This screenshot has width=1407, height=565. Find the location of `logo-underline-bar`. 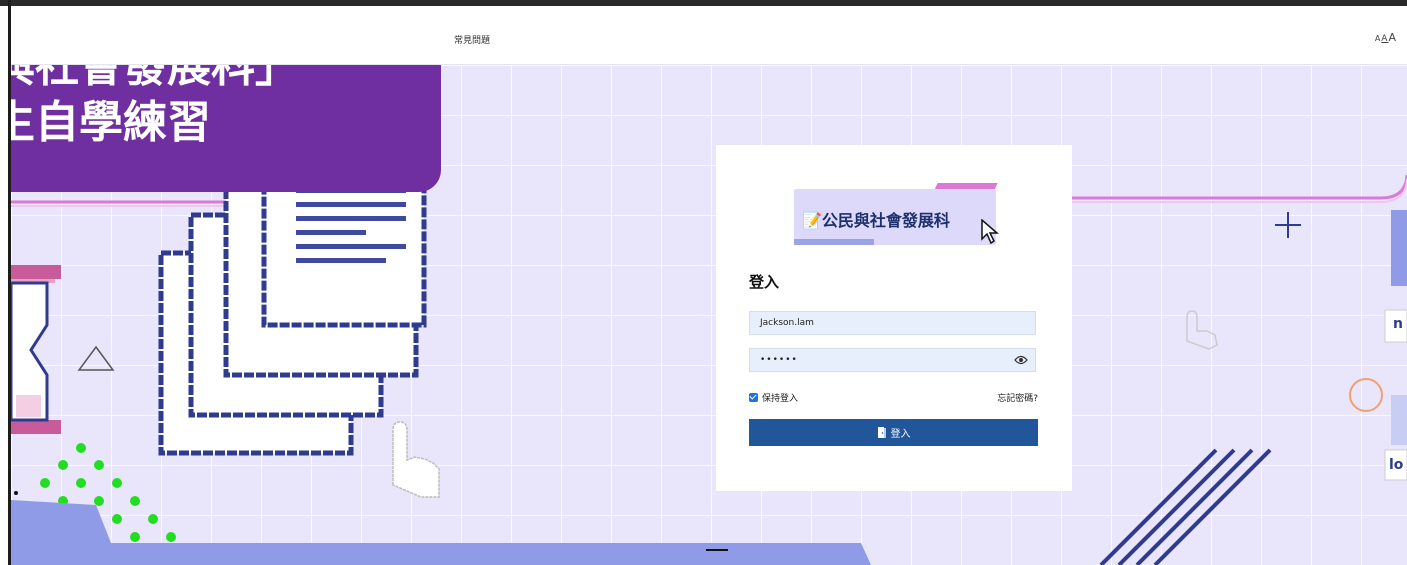

logo-underline-bar is located at coordinates (834, 242).